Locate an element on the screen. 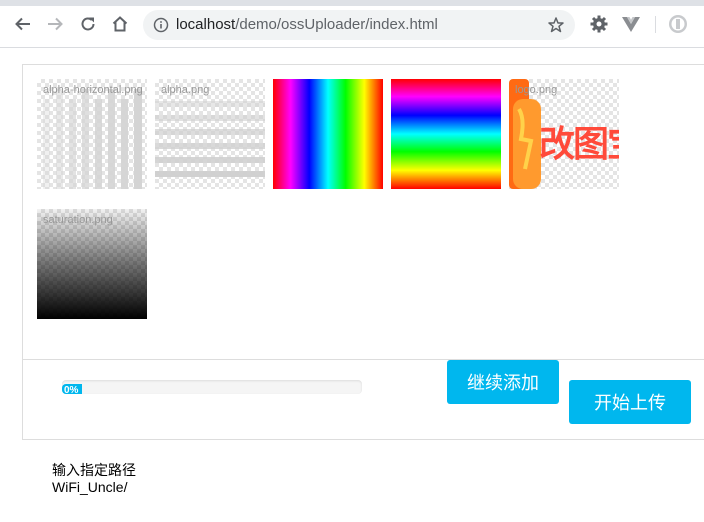 This screenshot has height=522, width=704. home-icon is located at coordinates (120, 24).